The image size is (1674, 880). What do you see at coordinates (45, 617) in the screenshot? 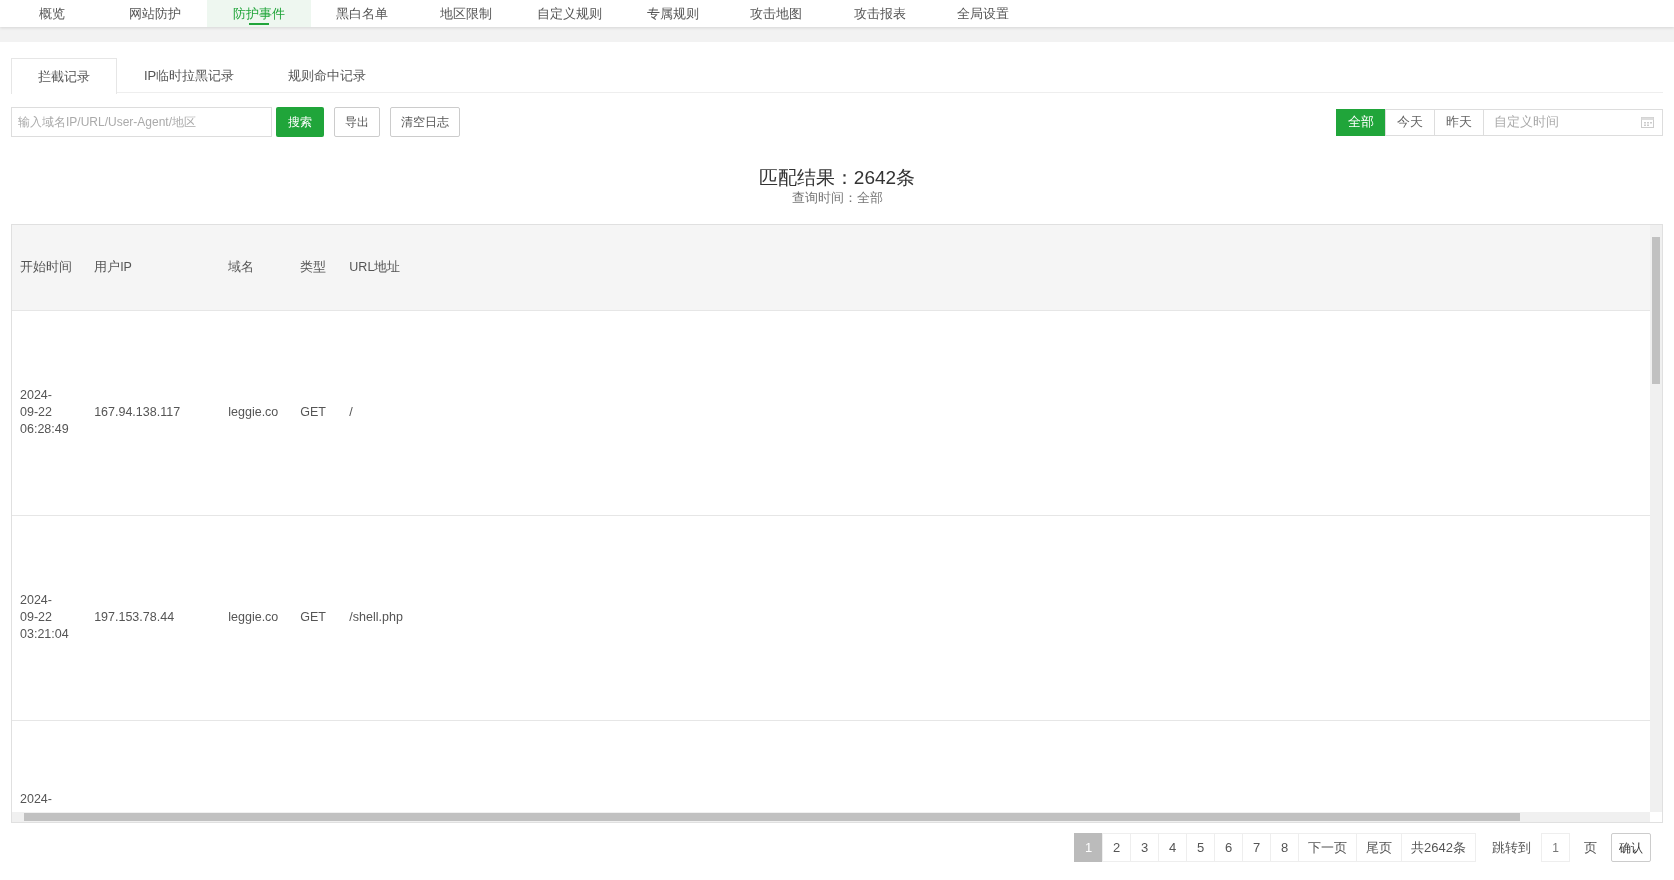
I see `table-cell: 2024-09-22 03:21:04` at bounding box center [45, 617].